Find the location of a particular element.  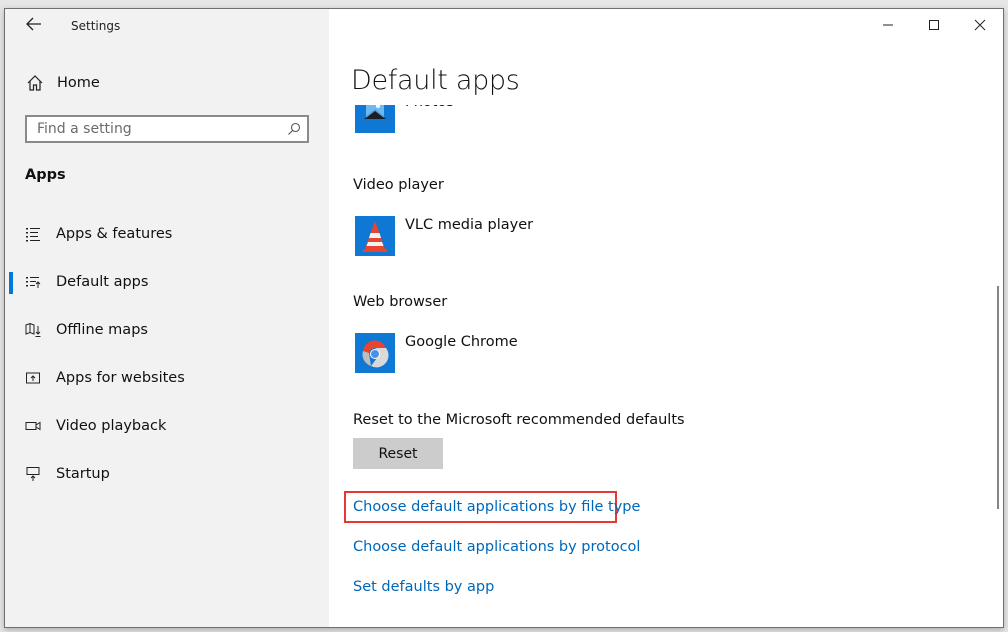

maximize-button is located at coordinates (934, 25).